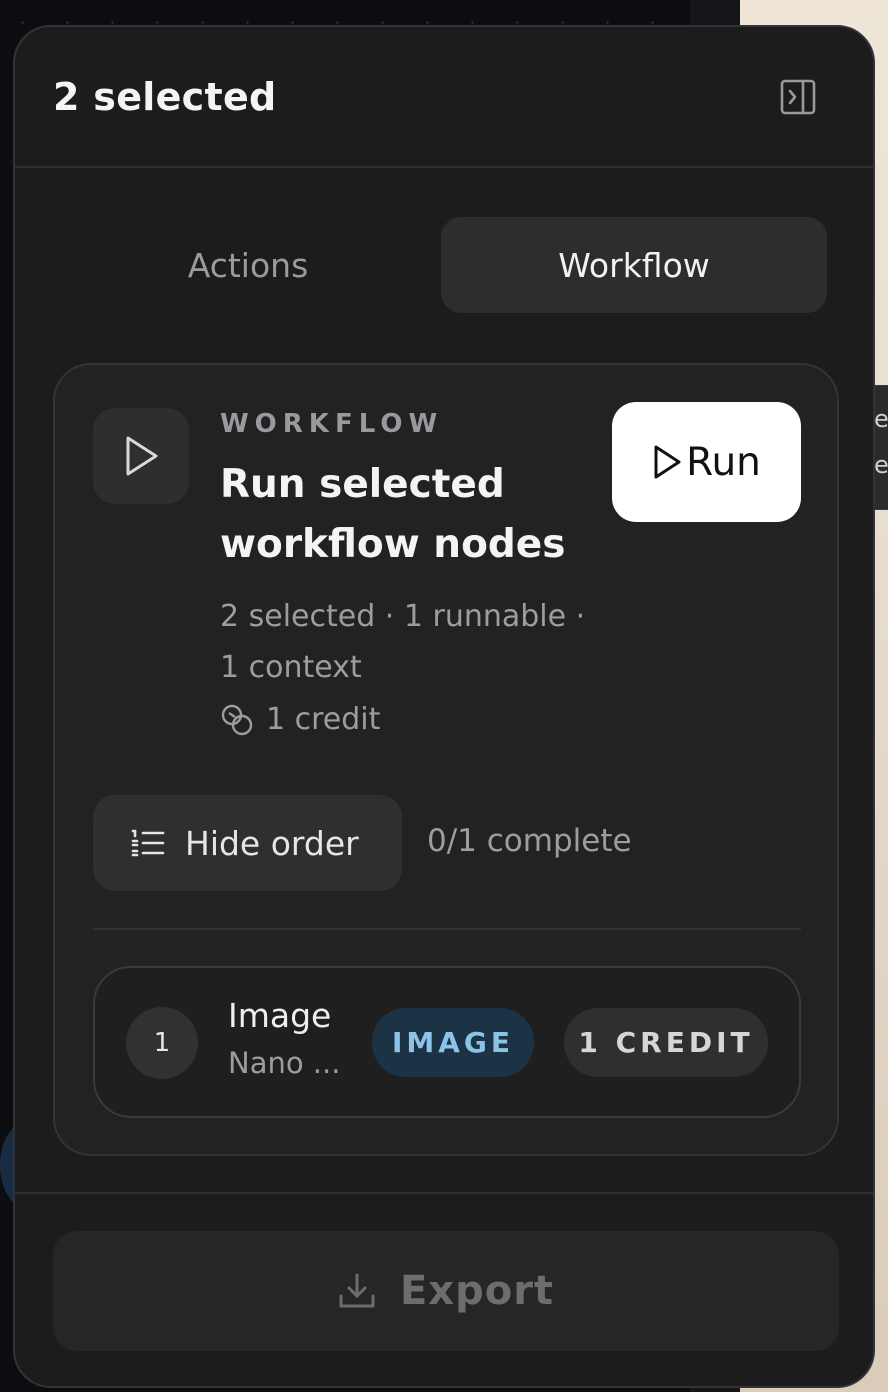  What do you see at coordinates (403, 642) in the screenshot?
I see `selection-summary: 2 selected · 1 runnable · 1 context` at bounding box center [403, 642].